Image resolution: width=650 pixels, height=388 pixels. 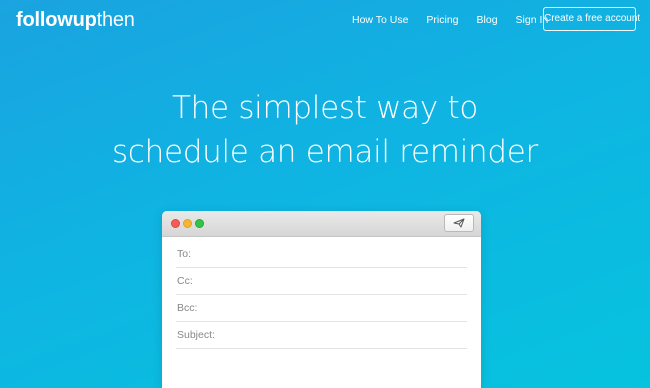 What do you see at coordinates (380, 20) in the screenshot?
I see `nav-link-how-to-use: How To Use` at bounding box center [380, 20].